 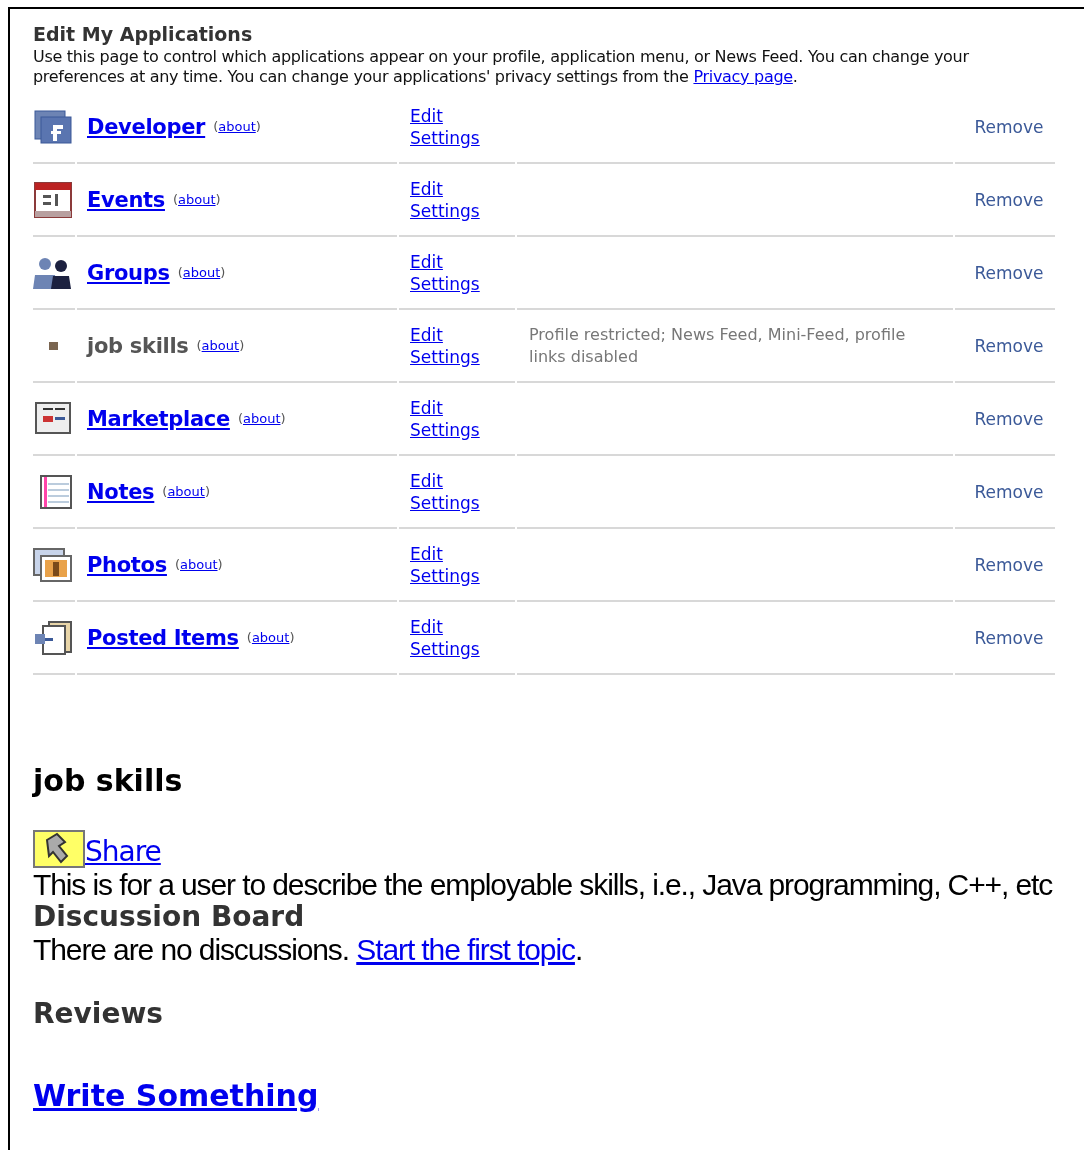 I want to click on app-name: Groups, so click(x=128, y=272).